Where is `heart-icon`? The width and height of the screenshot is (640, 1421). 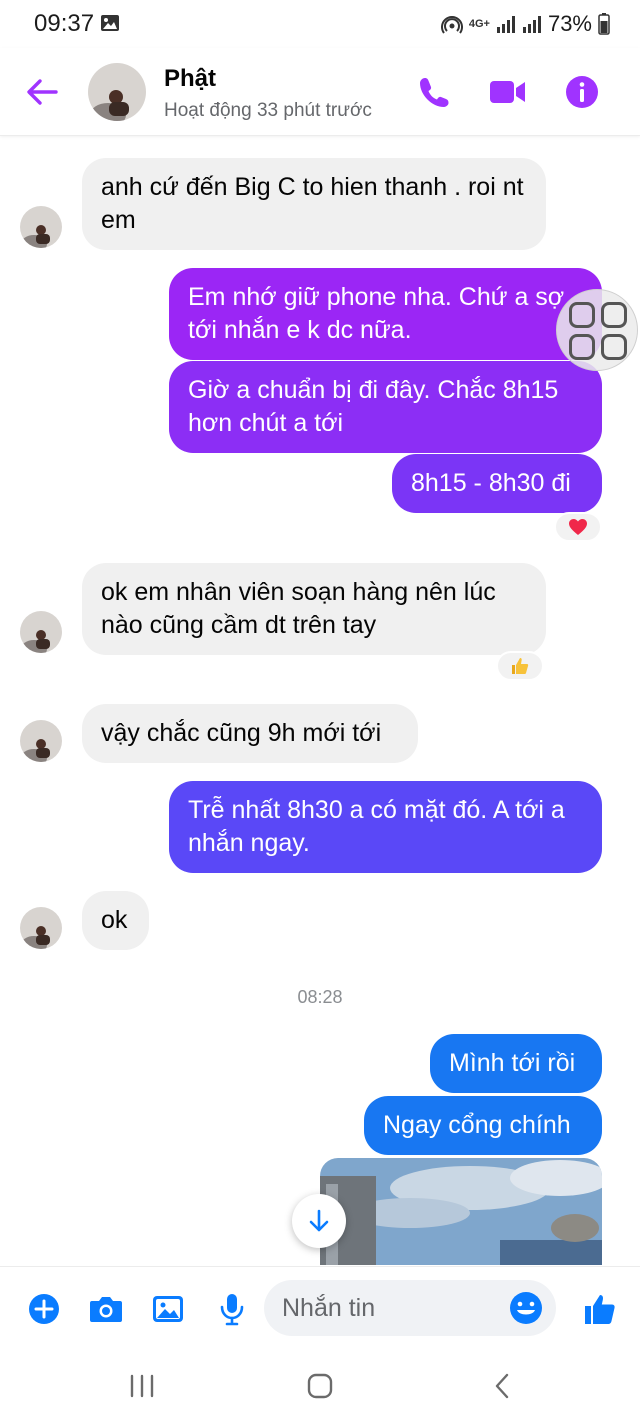
heart-icon is located at coordinates (578, 527).